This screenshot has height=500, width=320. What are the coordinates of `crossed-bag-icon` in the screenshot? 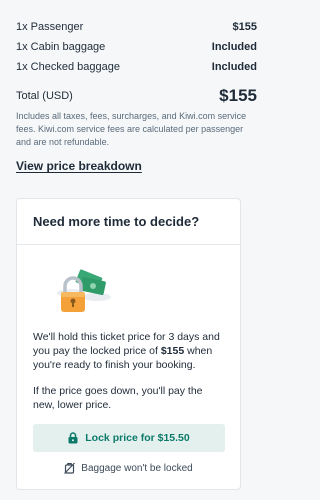 It's located at (70, 468).